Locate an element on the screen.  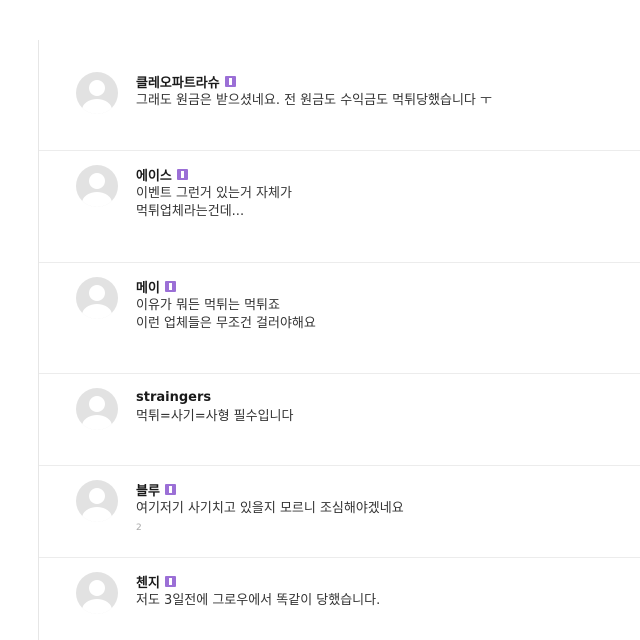
comment-text-line: 이벤트 그런거 있는거 자체가 is located at coordinates (214, 193).